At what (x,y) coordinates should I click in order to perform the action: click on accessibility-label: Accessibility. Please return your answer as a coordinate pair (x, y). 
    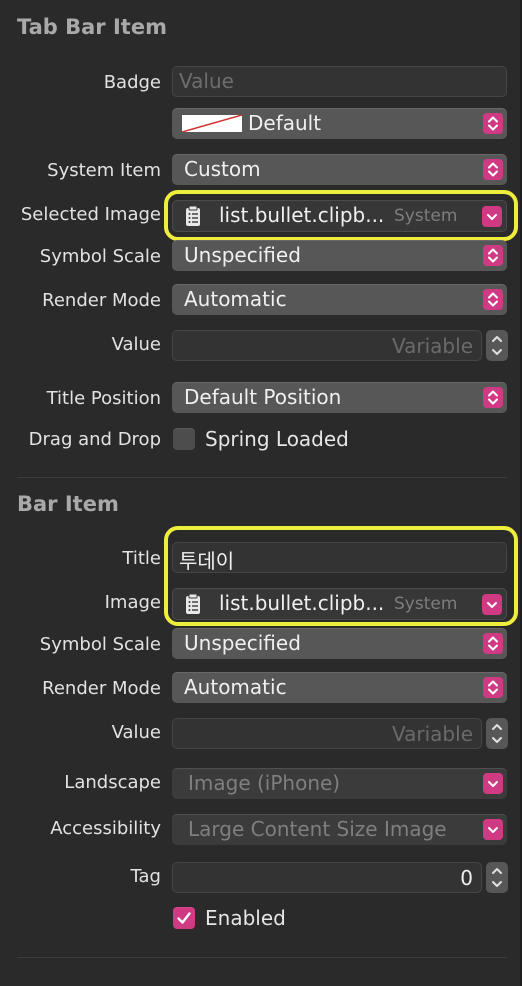
    Looking at the image, I should click on (105, 828).